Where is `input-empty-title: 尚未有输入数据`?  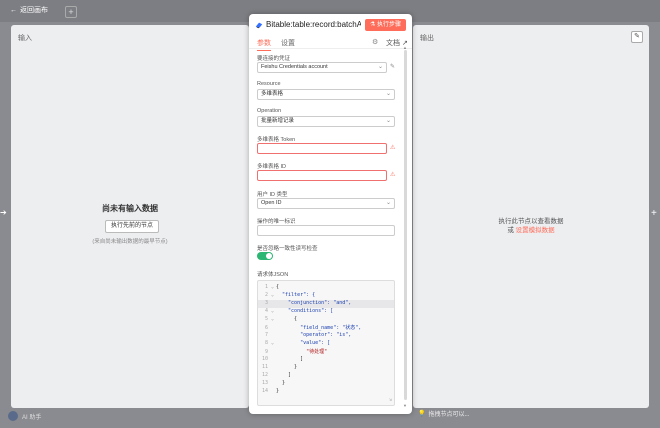
input-empty-title: 尚未有输入数据 is located at coordinates (130, 208).